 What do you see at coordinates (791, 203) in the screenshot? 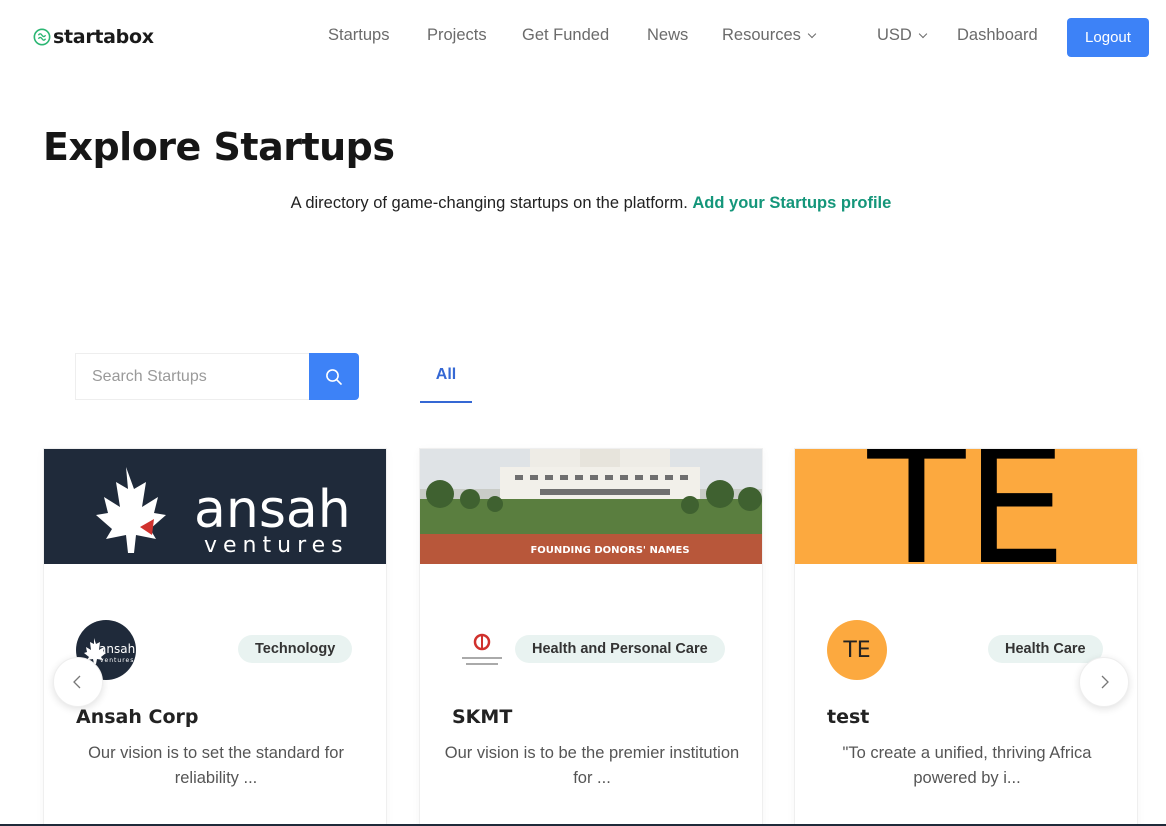
I see `add-startup-profile-link: Add your Startups profile` at bounding box center [791, 203].